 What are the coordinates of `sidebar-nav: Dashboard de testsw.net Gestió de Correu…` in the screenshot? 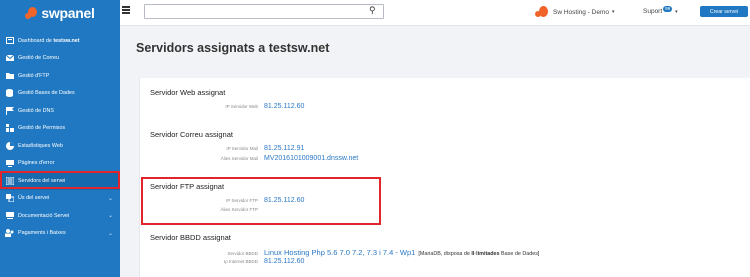 It's located at (60, 137).